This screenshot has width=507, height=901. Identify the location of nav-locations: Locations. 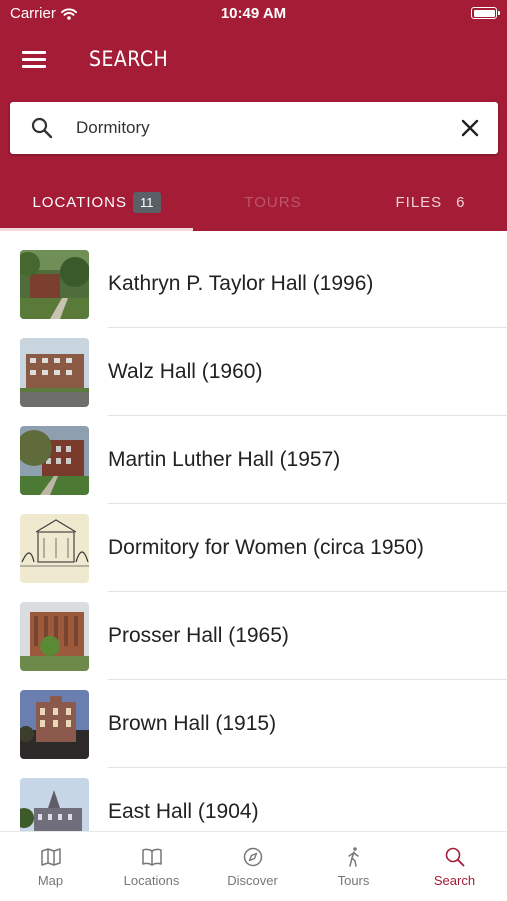
(151, 866).